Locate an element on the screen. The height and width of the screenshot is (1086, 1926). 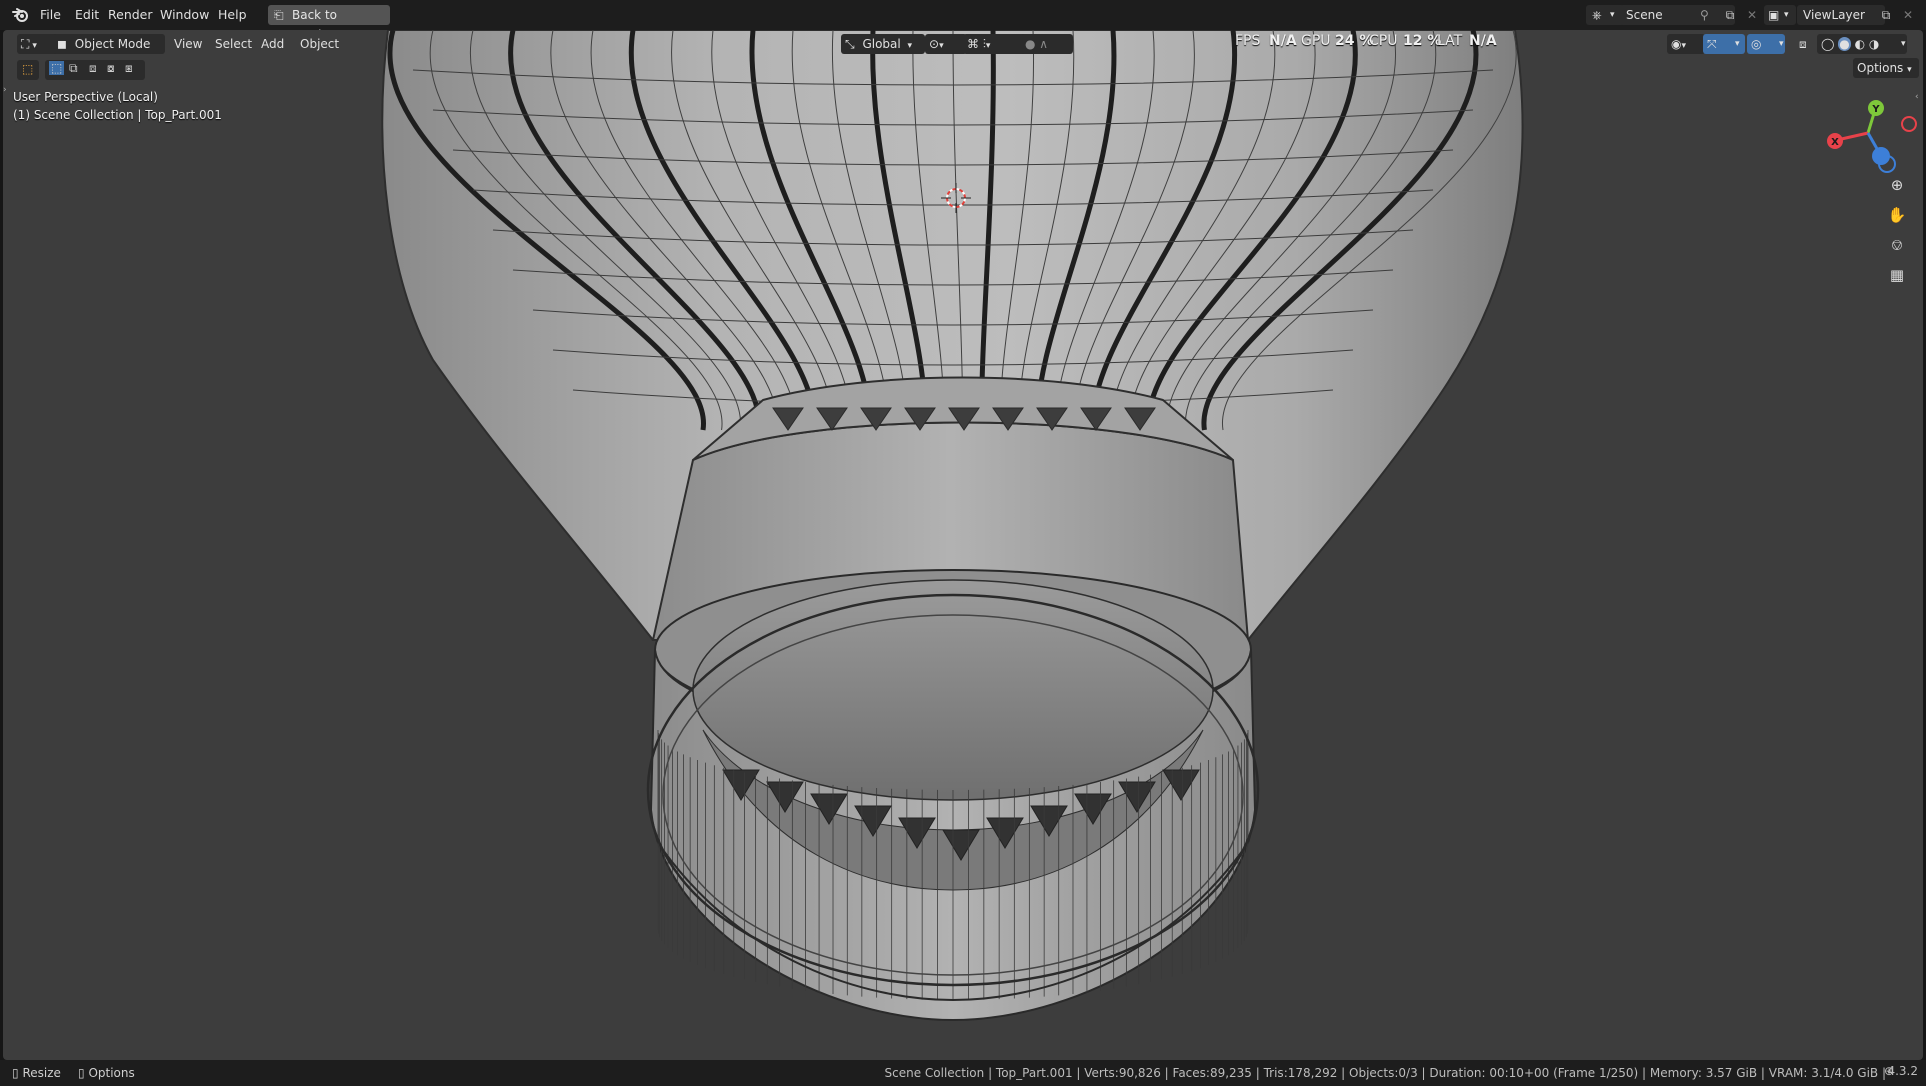
view-name-text: User Perspective (Local) is located at coordinates (85, 97).